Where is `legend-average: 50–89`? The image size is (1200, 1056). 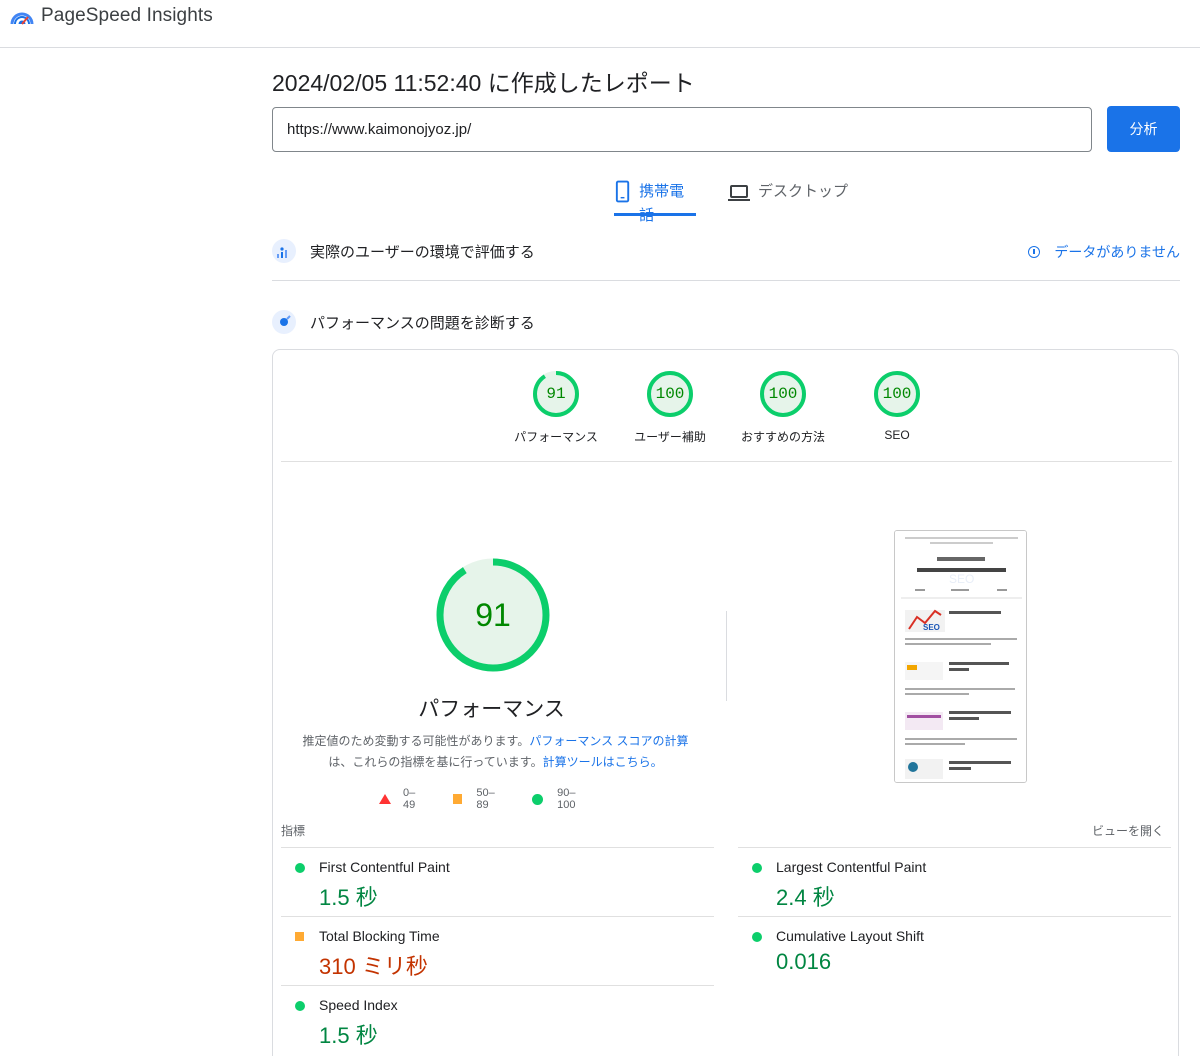
legend-average: 50–89 is located at coordinates (485, 799).